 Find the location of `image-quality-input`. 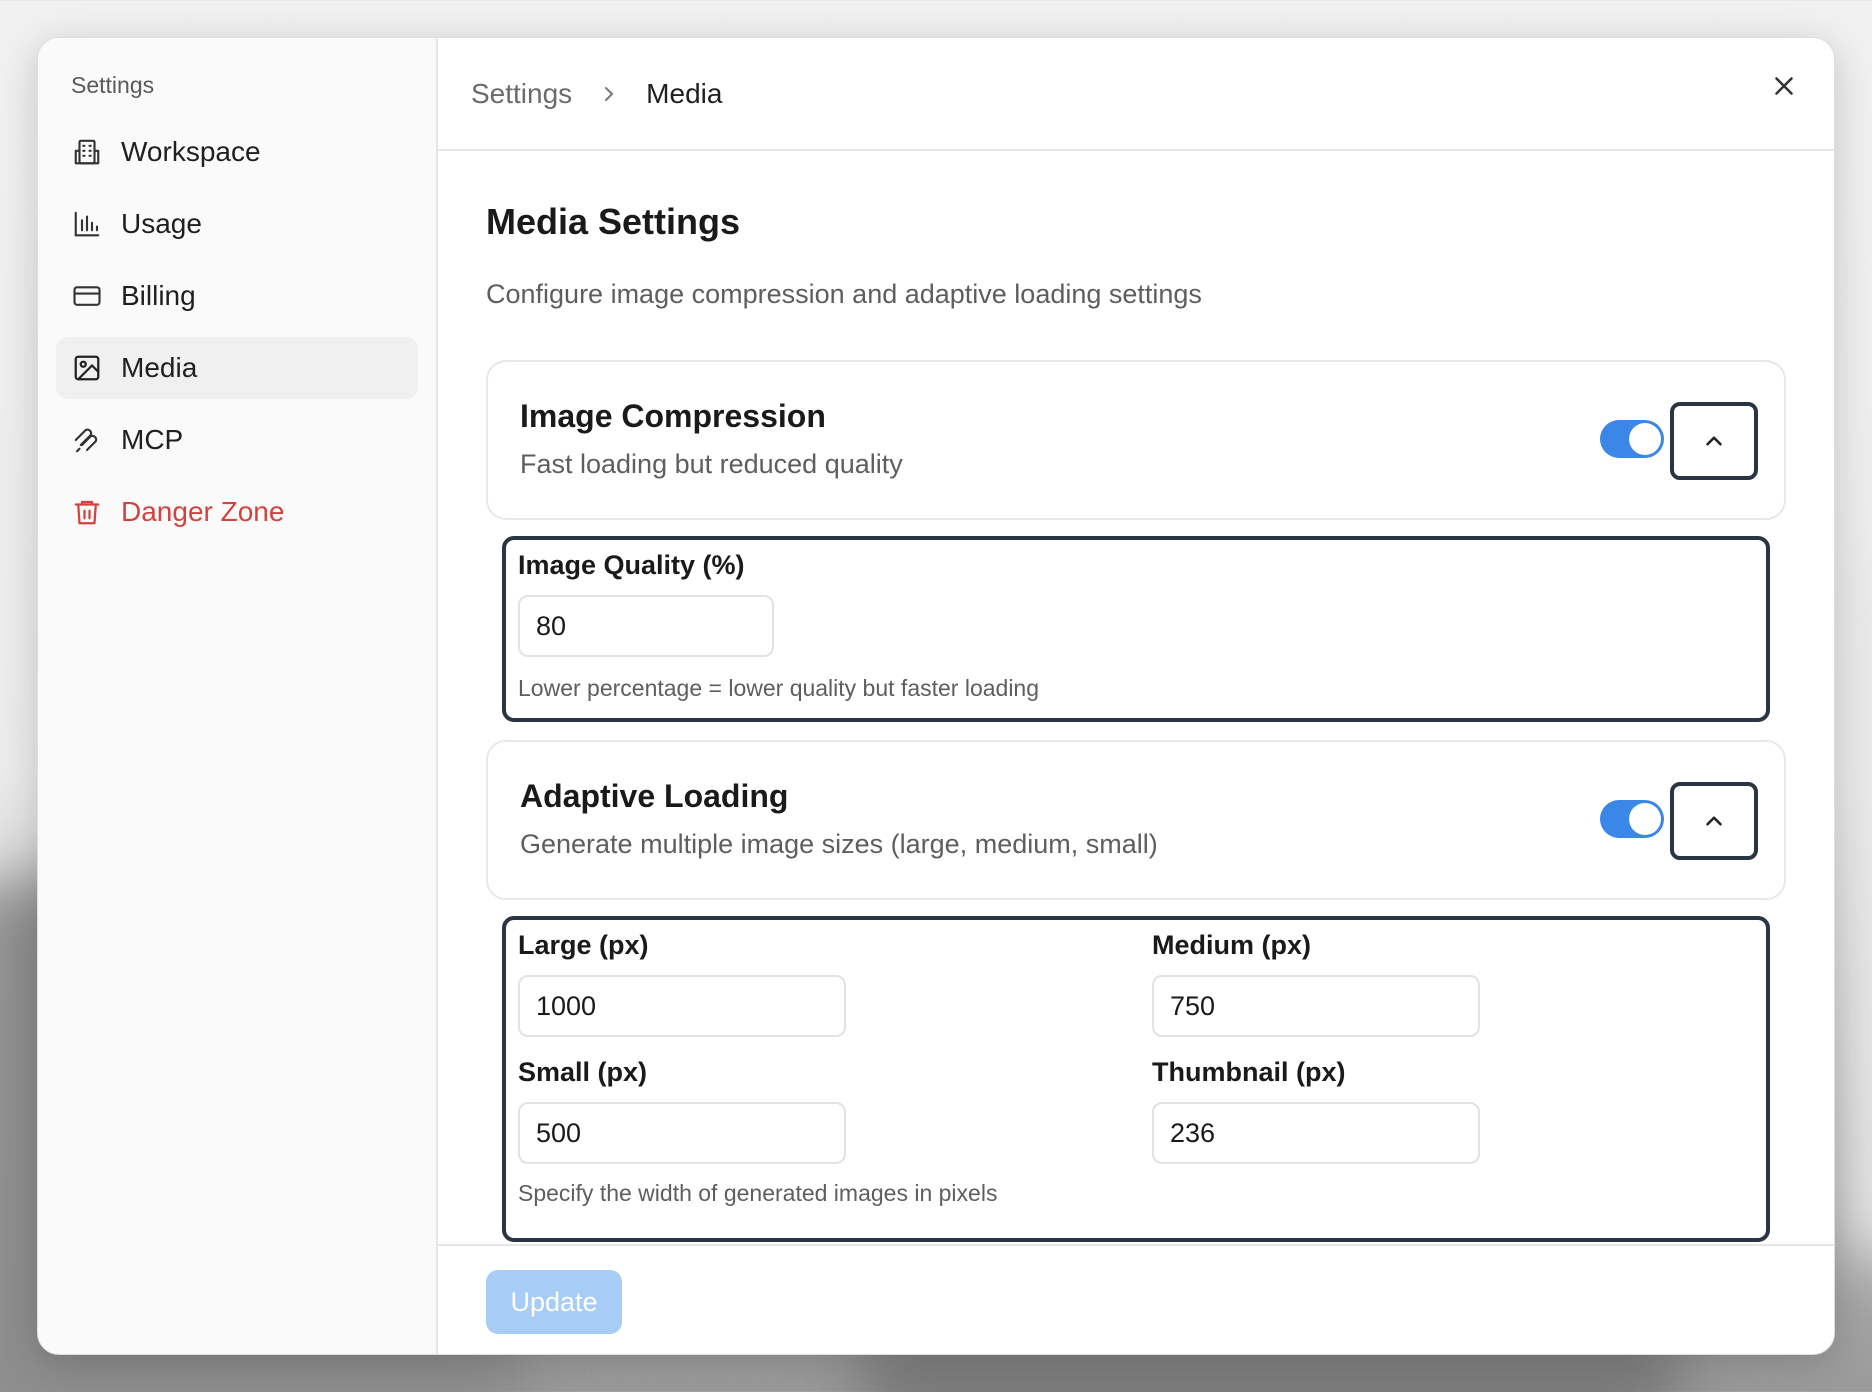

image-quality-input is located at coordinates (646, 626).